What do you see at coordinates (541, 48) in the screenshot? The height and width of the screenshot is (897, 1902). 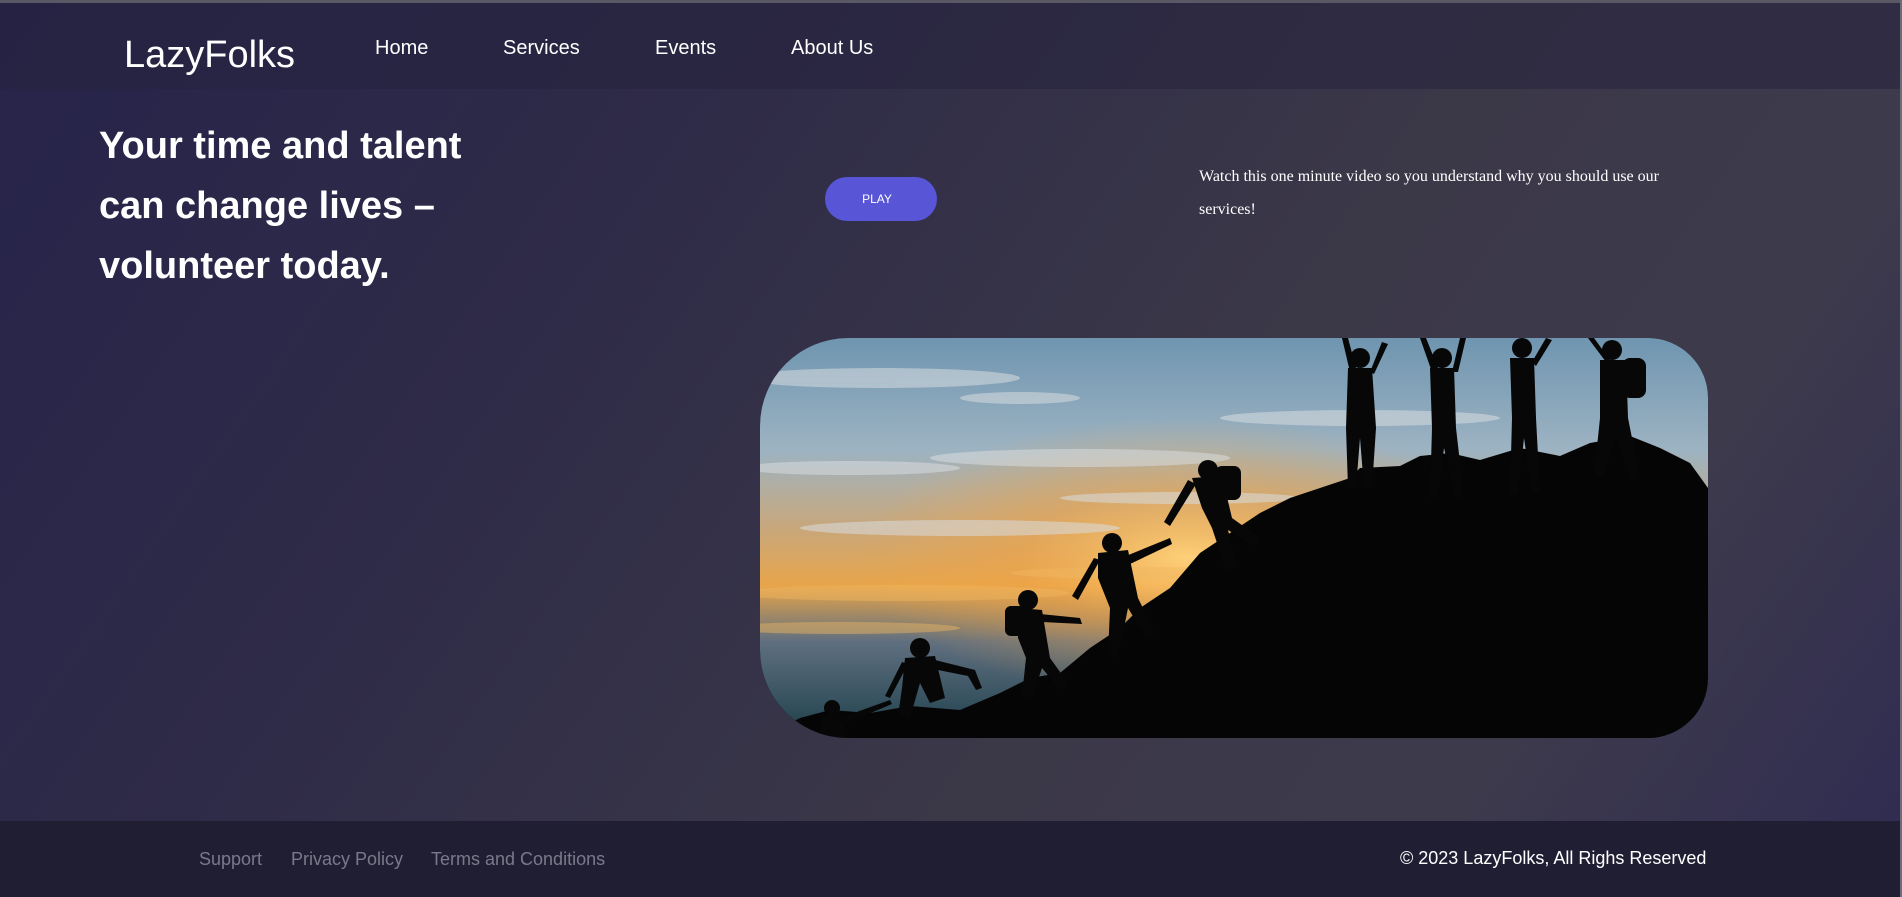 I see `nav-services-link: Services` at bounding box center [541, 48].